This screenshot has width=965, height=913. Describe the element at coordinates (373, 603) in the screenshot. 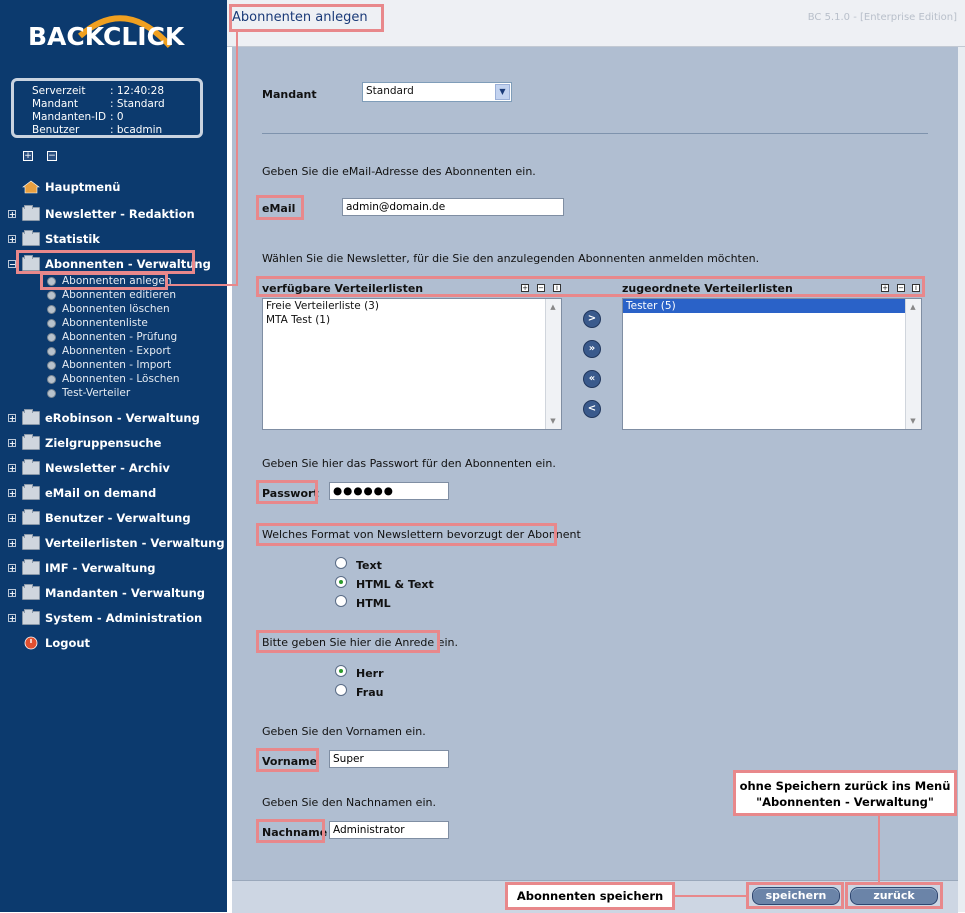

I see `format-option-html: HTML` at that location.